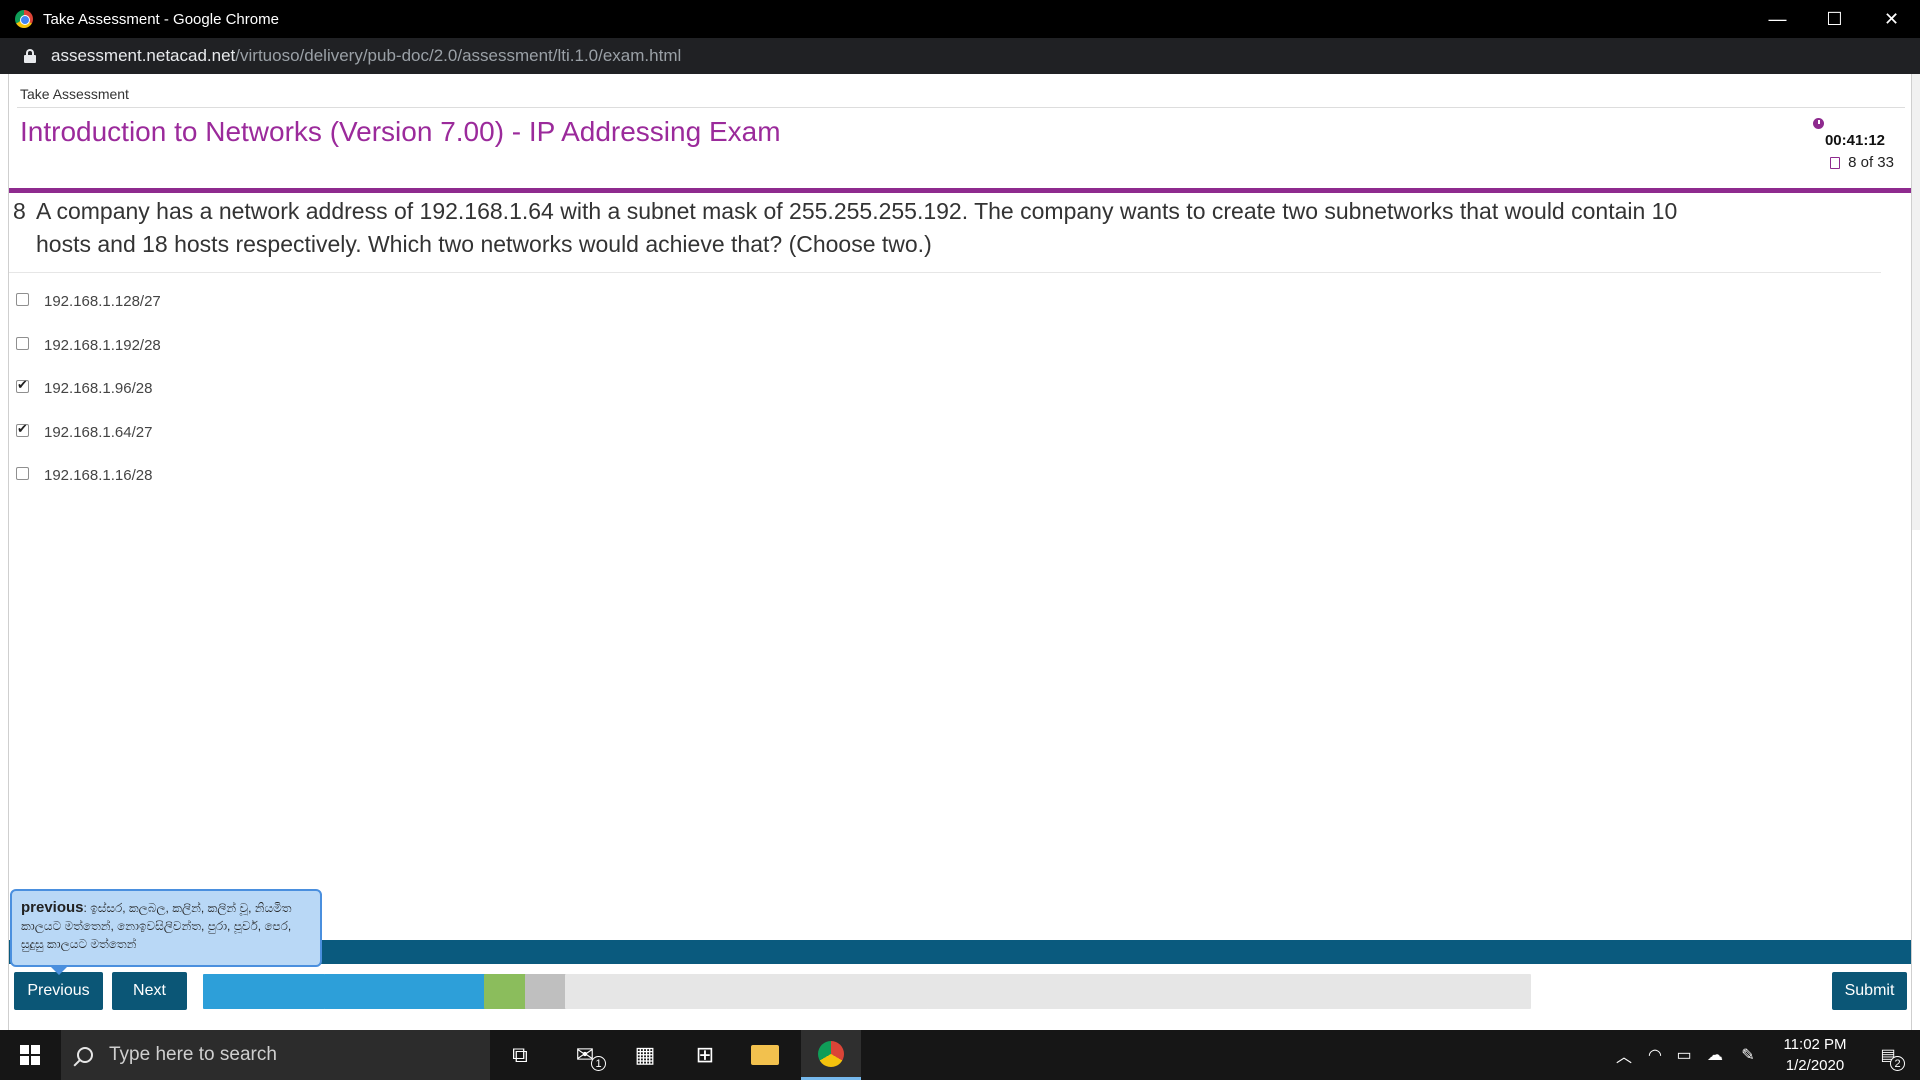 The width and height of the screenshot is (1920, 1080). I want to click on mail-icon: ✉ 1, so click(585, 1055).